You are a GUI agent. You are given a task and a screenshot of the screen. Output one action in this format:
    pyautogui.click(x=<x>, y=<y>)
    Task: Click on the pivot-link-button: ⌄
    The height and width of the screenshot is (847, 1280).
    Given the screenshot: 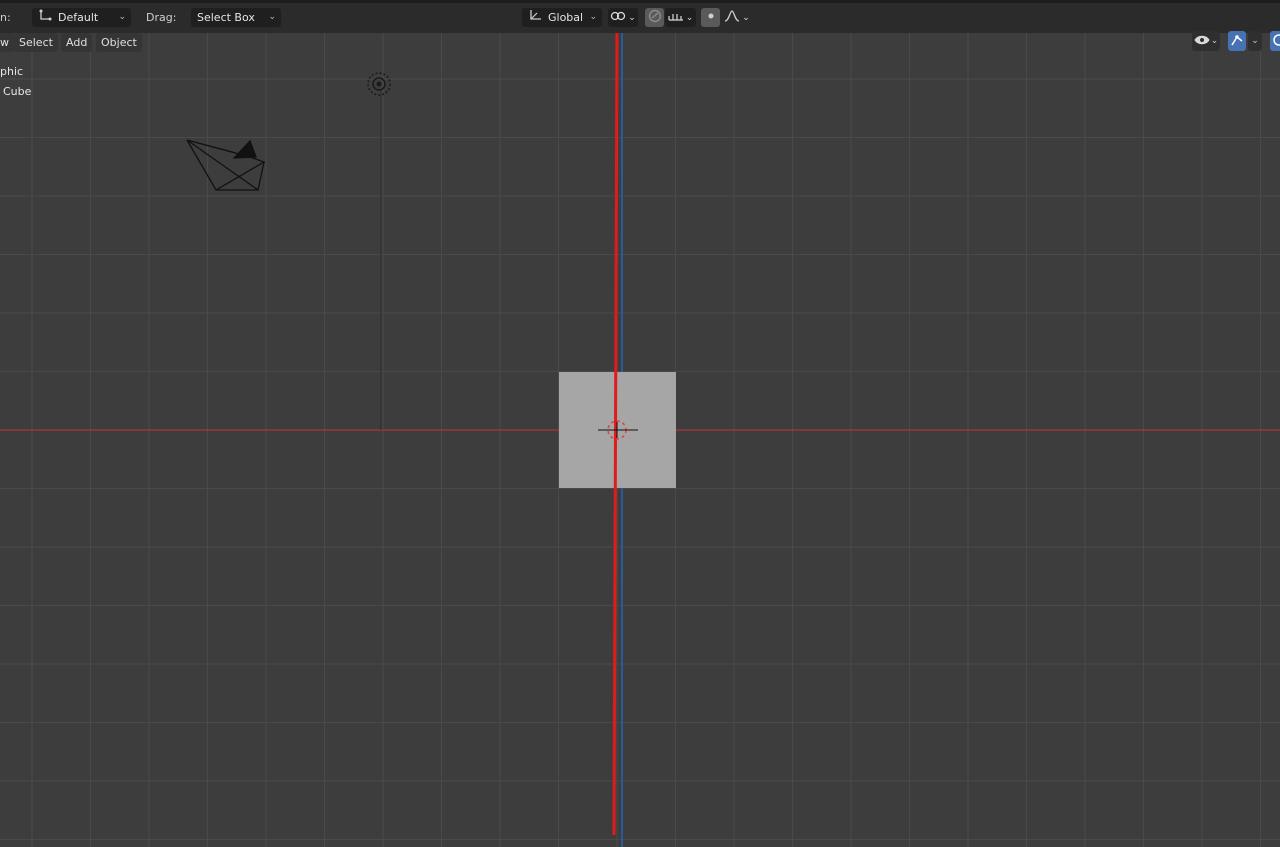 What is the action you would take?
    pyautogui.click(x=623, y=17)
    